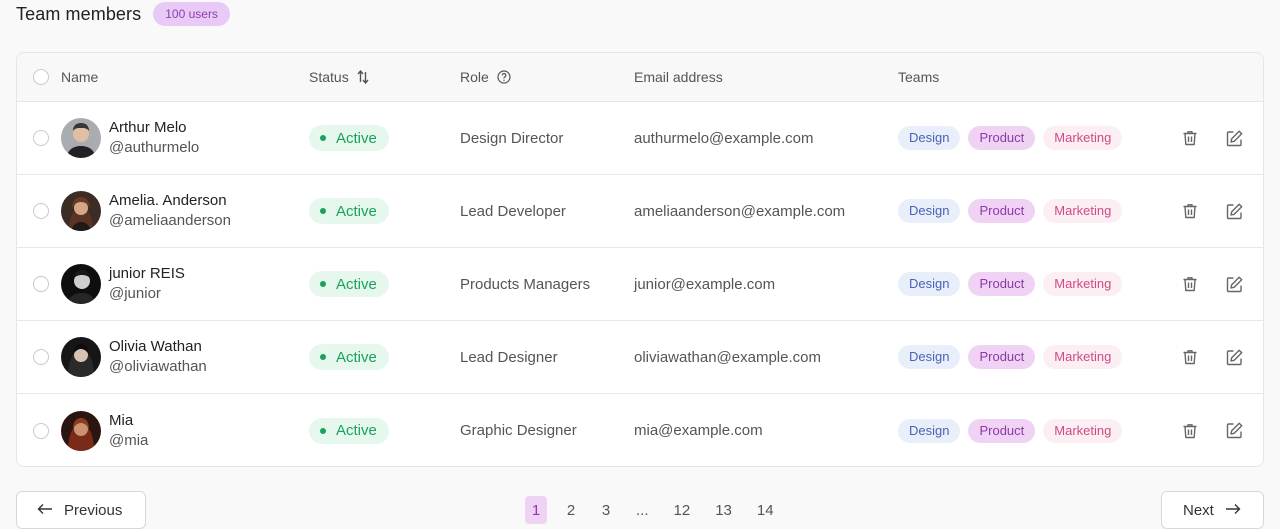 Image resolution: width=1280 pixels, height=529 pixels. What do you see at coordinates (79, 13) in the screenshot?
I see `page-title: Team members` at bounding box center [79, 13].